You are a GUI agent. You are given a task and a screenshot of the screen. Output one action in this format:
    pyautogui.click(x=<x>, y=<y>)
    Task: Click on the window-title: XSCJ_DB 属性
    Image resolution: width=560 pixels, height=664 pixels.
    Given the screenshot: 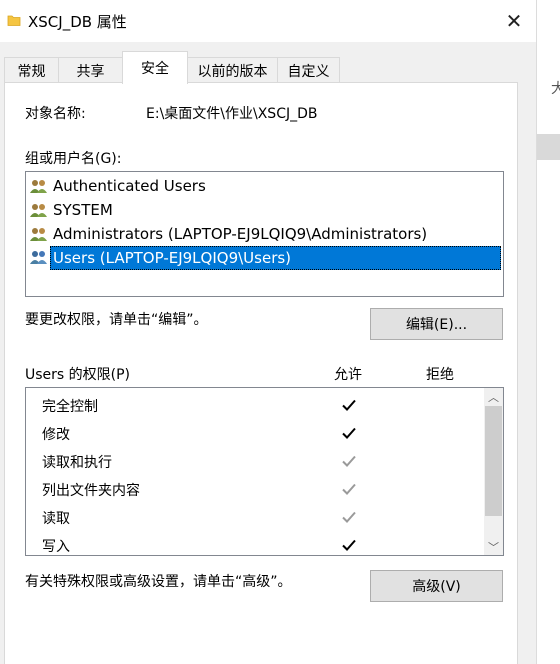 What is the action you would take?
    pyautogui.click(x=77, y=22)
    